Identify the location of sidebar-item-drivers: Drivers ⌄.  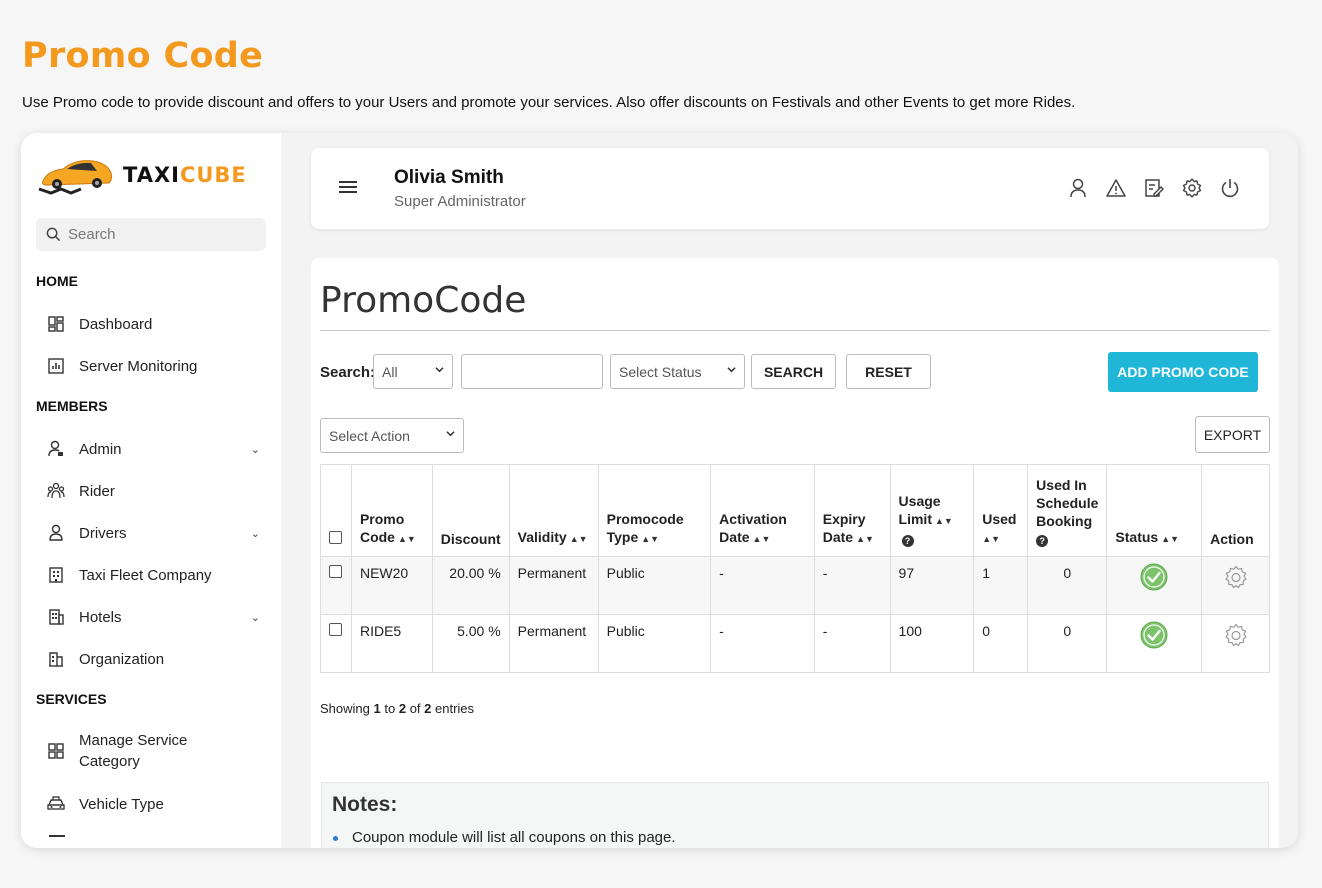
(151, 533).